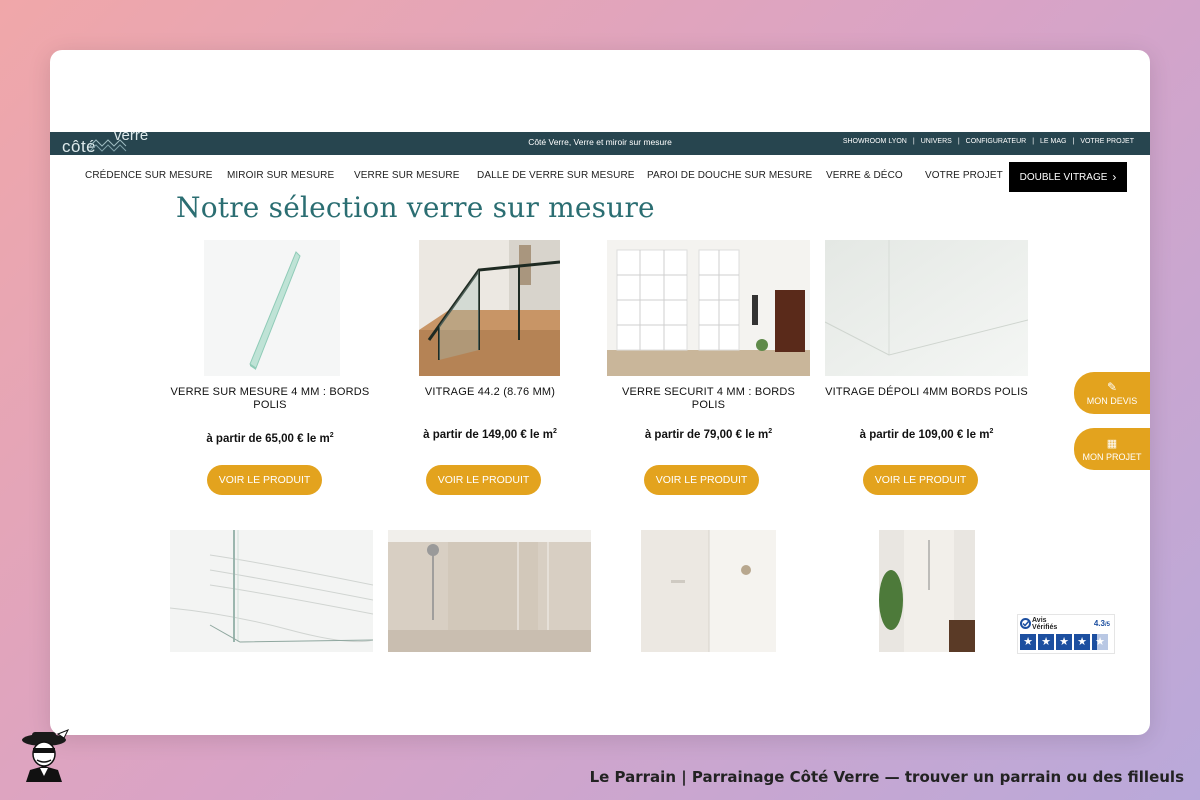 The image size is (1200, 800). Describe the element at coordinates (1112, 443) in the screenshot. I see `calculator-icon: ▦` at that location.